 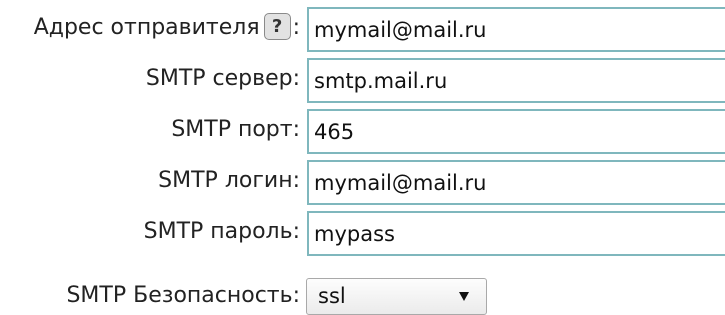 I want to click on smtp-login-input, so click(x=516, y=182).